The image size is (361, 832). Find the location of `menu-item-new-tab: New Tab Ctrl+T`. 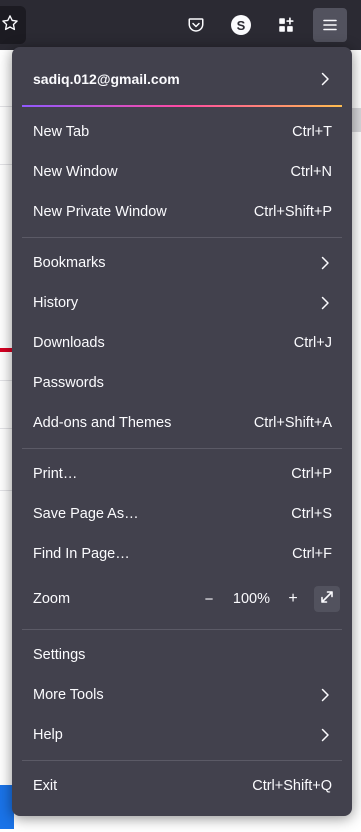

menu-item-new-tab: New Tab Ctrl+T is located at coordinates (182, 132).